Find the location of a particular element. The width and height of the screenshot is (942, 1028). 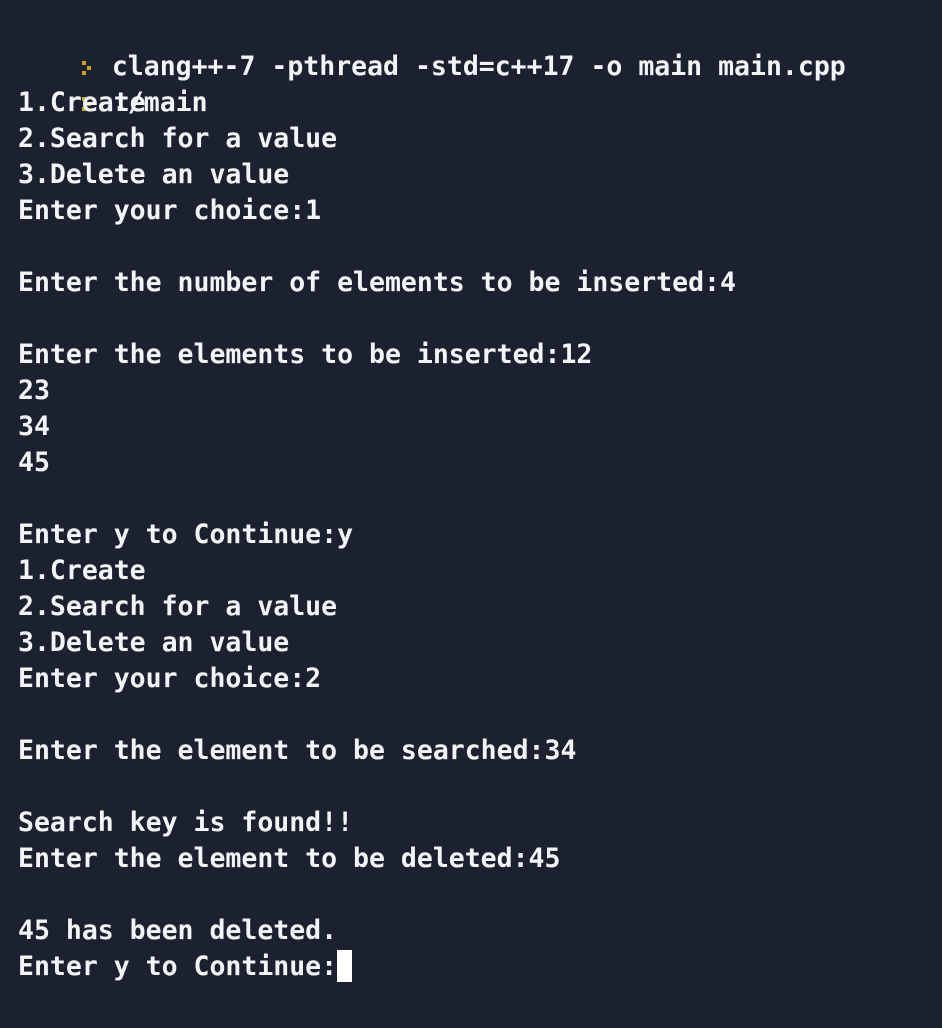

input-prompt: Enter y to Continue: is located at coordinates (178, 966).